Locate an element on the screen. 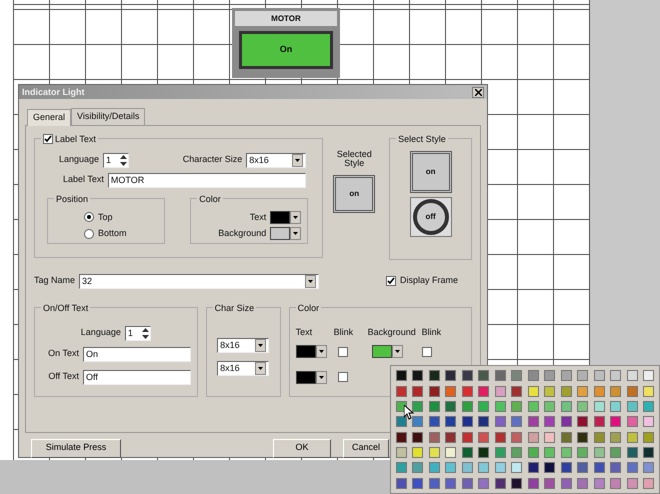  style-option: off is located at coordinates (431, 216).